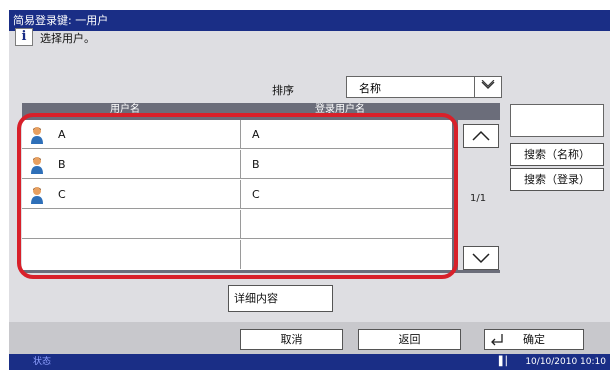 This screenshot has height=370, width=610. Describe the element at coordinates (291, 339) in the screenshot. I see `cancel-button: 取消` at that location.